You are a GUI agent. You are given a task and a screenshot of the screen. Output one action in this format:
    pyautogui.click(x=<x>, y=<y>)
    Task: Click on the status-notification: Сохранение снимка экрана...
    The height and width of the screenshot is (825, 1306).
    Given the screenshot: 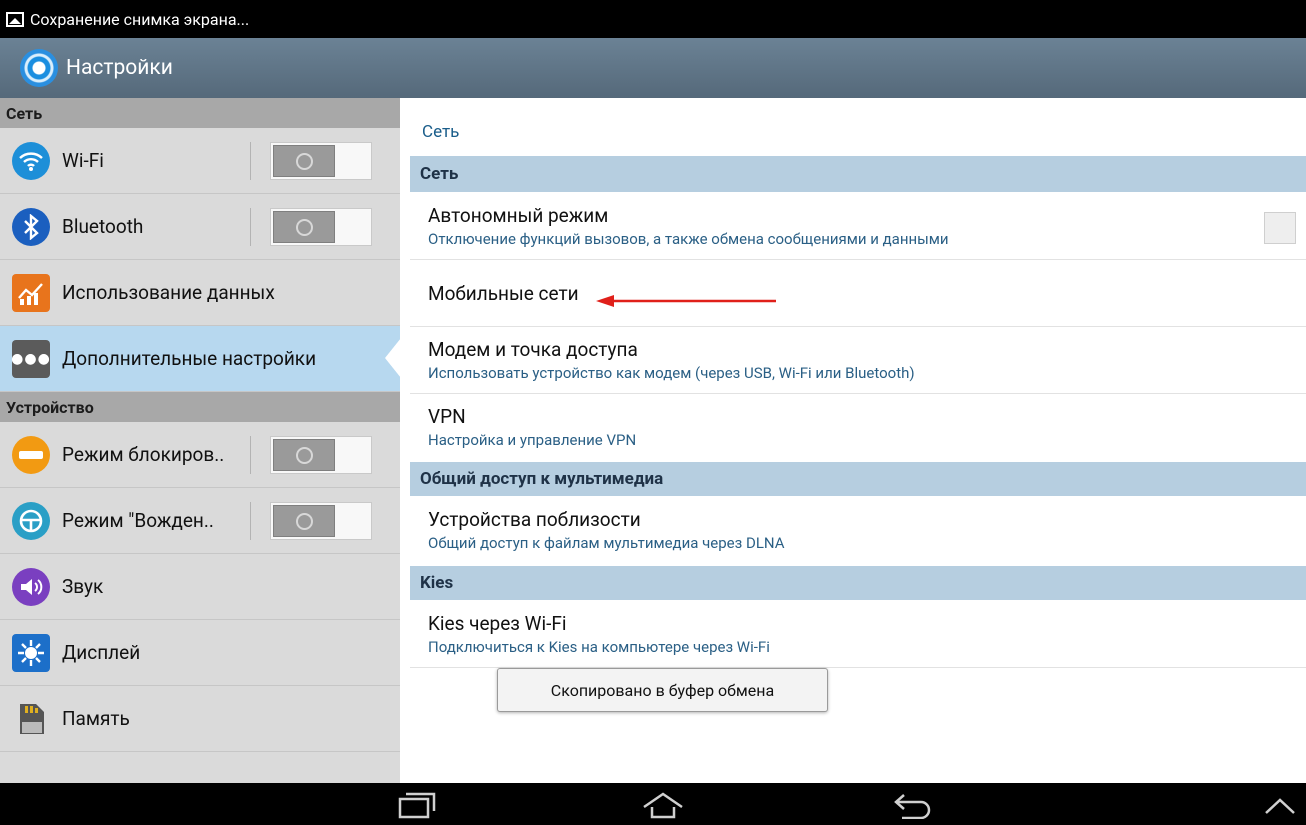 What is the action you would take?
    pyautogui.click(x=140, y=19)
    